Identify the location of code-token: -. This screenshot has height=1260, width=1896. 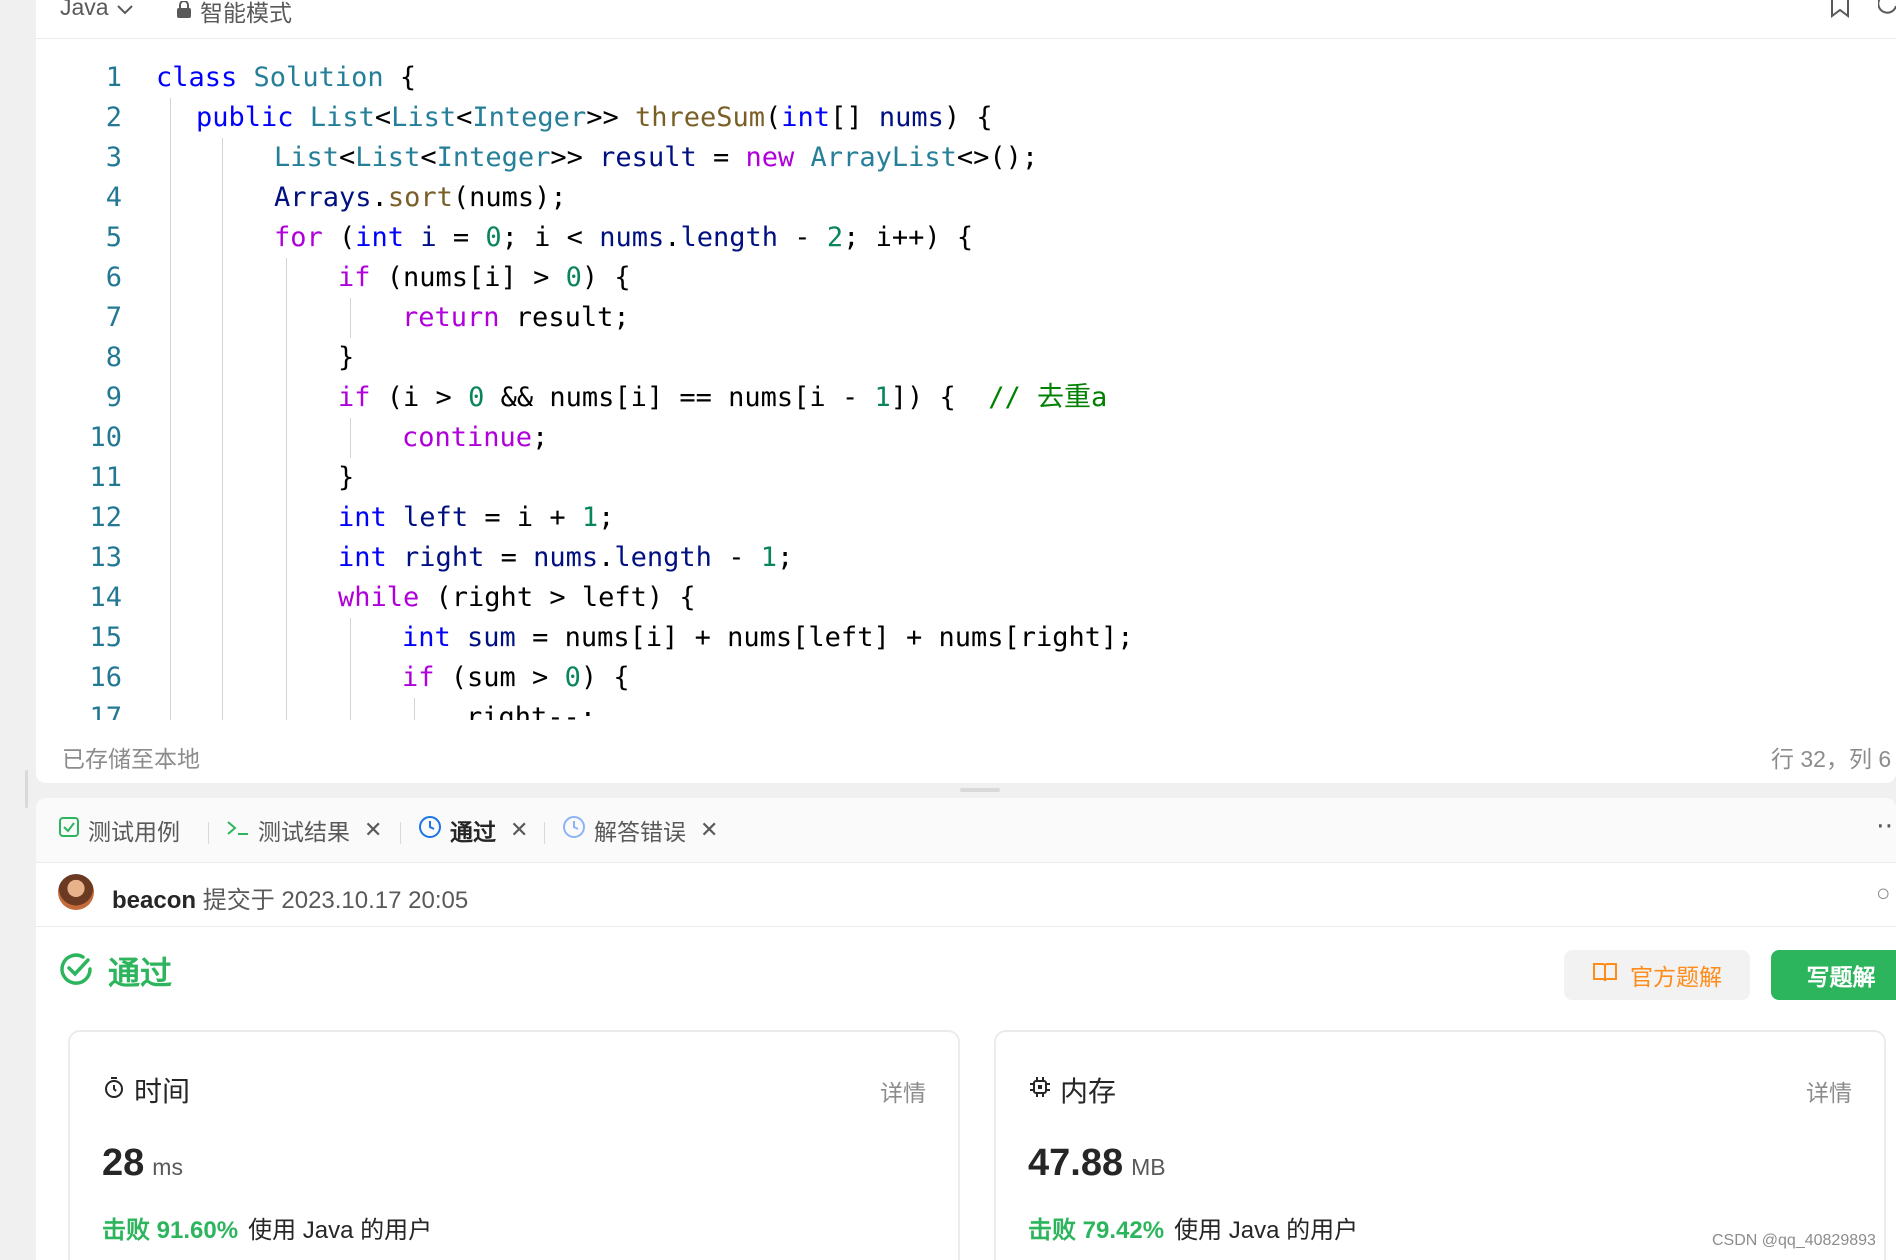
(802, 237).